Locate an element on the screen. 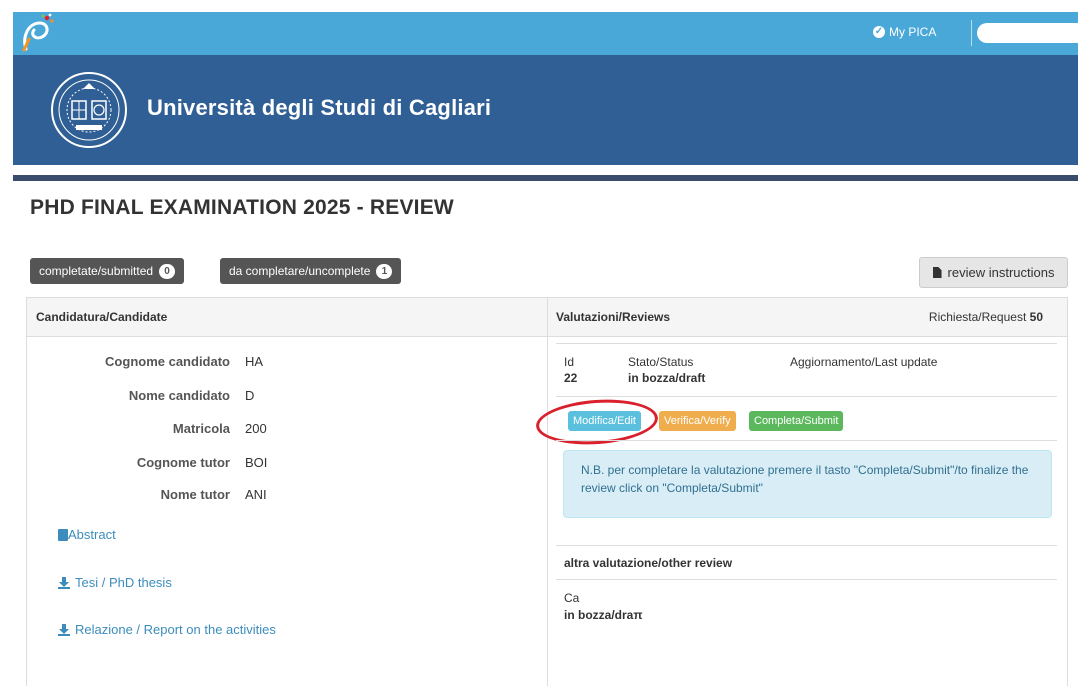 The width and height of the screenshot is (1078, 686). review-status: in bozza/draft is located at coordinates (667, 378).